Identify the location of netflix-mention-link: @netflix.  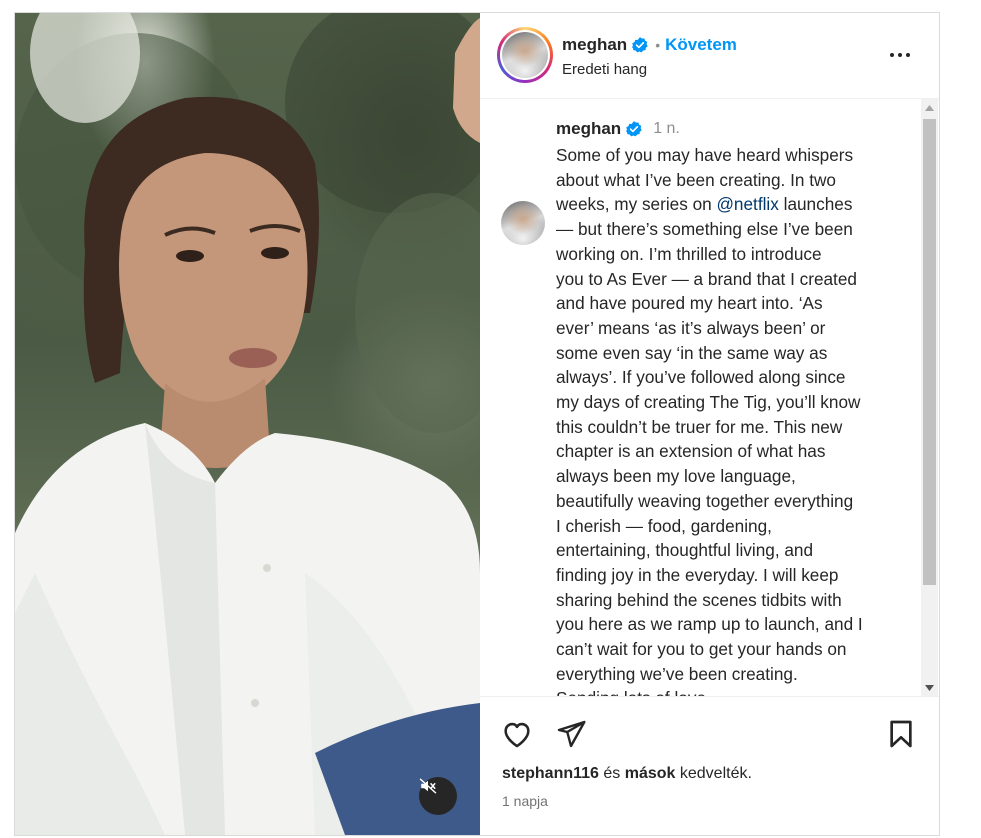
(747, 204).